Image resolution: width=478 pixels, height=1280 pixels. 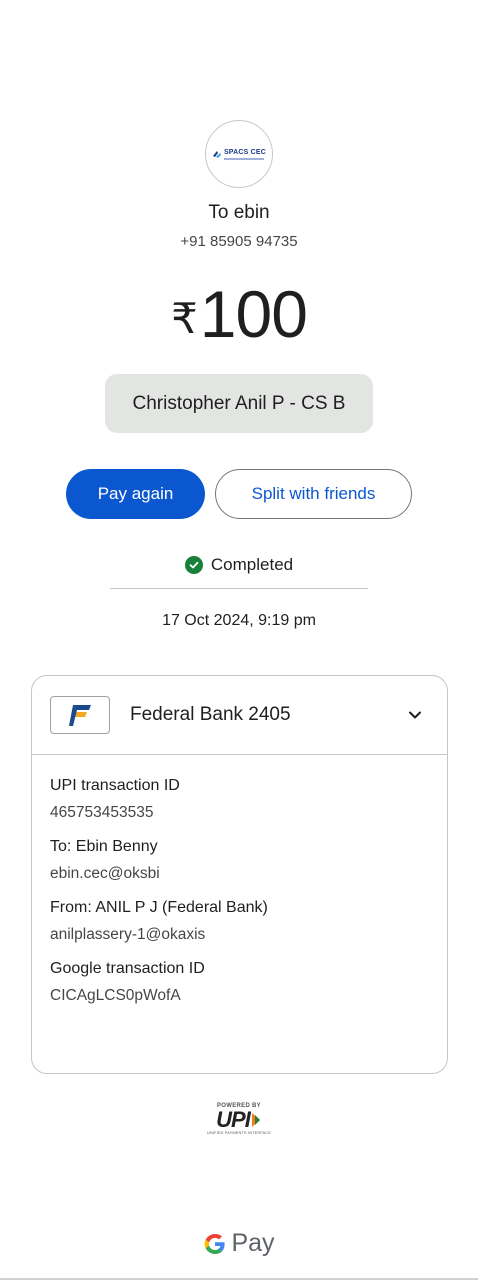 I want to click on currency-symbol: ₹, so click(x=184, y=318).